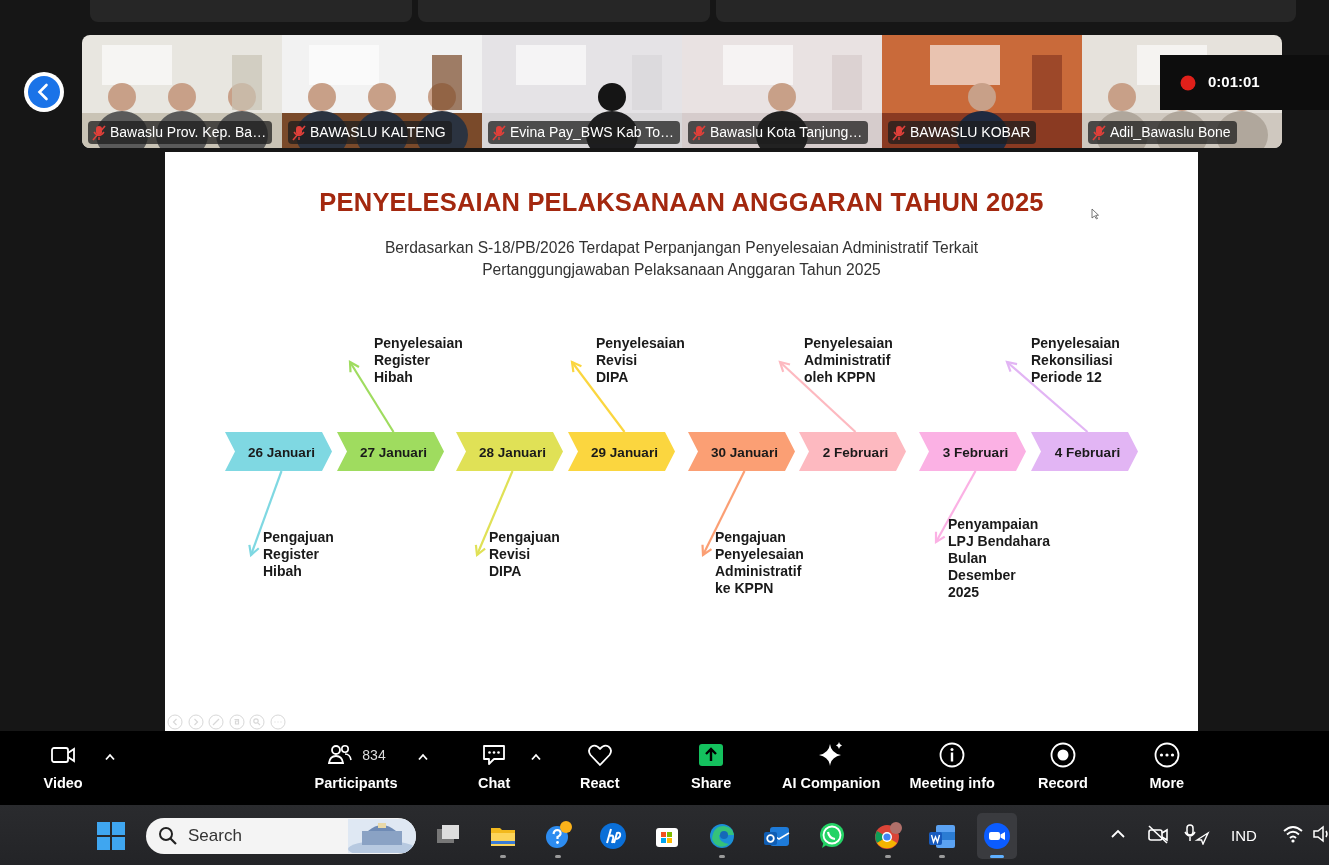 The width and height of the screenshot is (1329, 865). What do you see at coordinates (509, 451) in the screenshot?
I see `date-chevron: 28 Januari` at bounding box center [509, 451].